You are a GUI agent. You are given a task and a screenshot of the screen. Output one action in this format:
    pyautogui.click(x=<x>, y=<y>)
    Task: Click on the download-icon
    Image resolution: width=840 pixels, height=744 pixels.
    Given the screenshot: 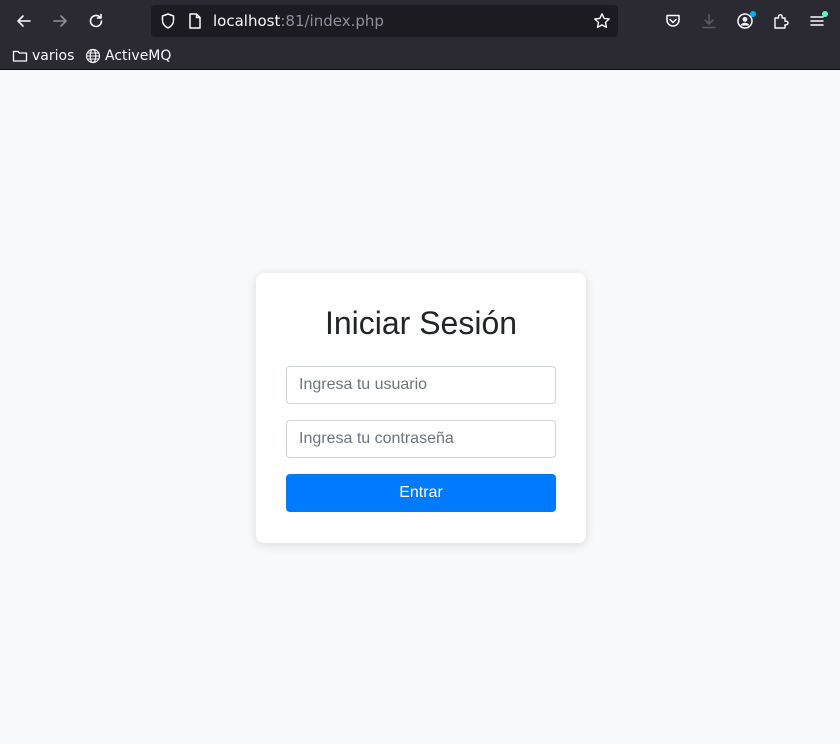 What is the action you would take?
    pyautogui.click(x=709, y=21)
    